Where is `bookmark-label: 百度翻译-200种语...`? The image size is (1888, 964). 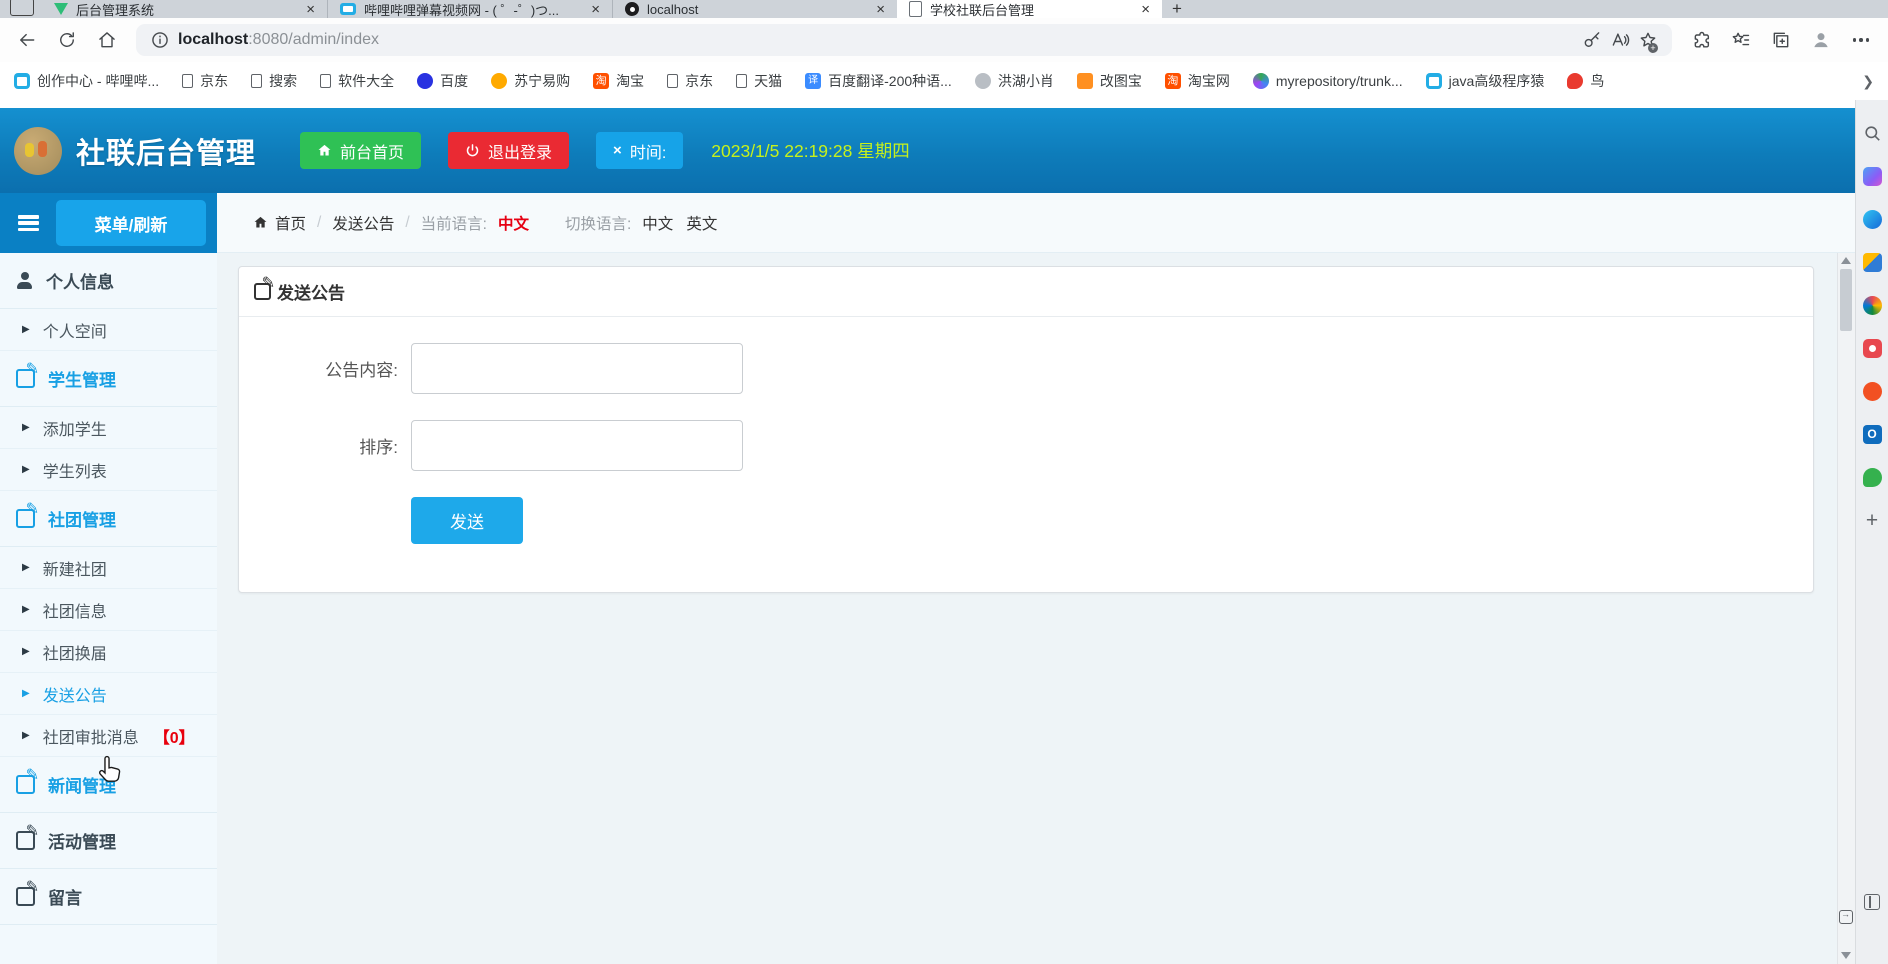
bookmark-label: 百度翻译-200种语... is located at coordinates (890, 81).